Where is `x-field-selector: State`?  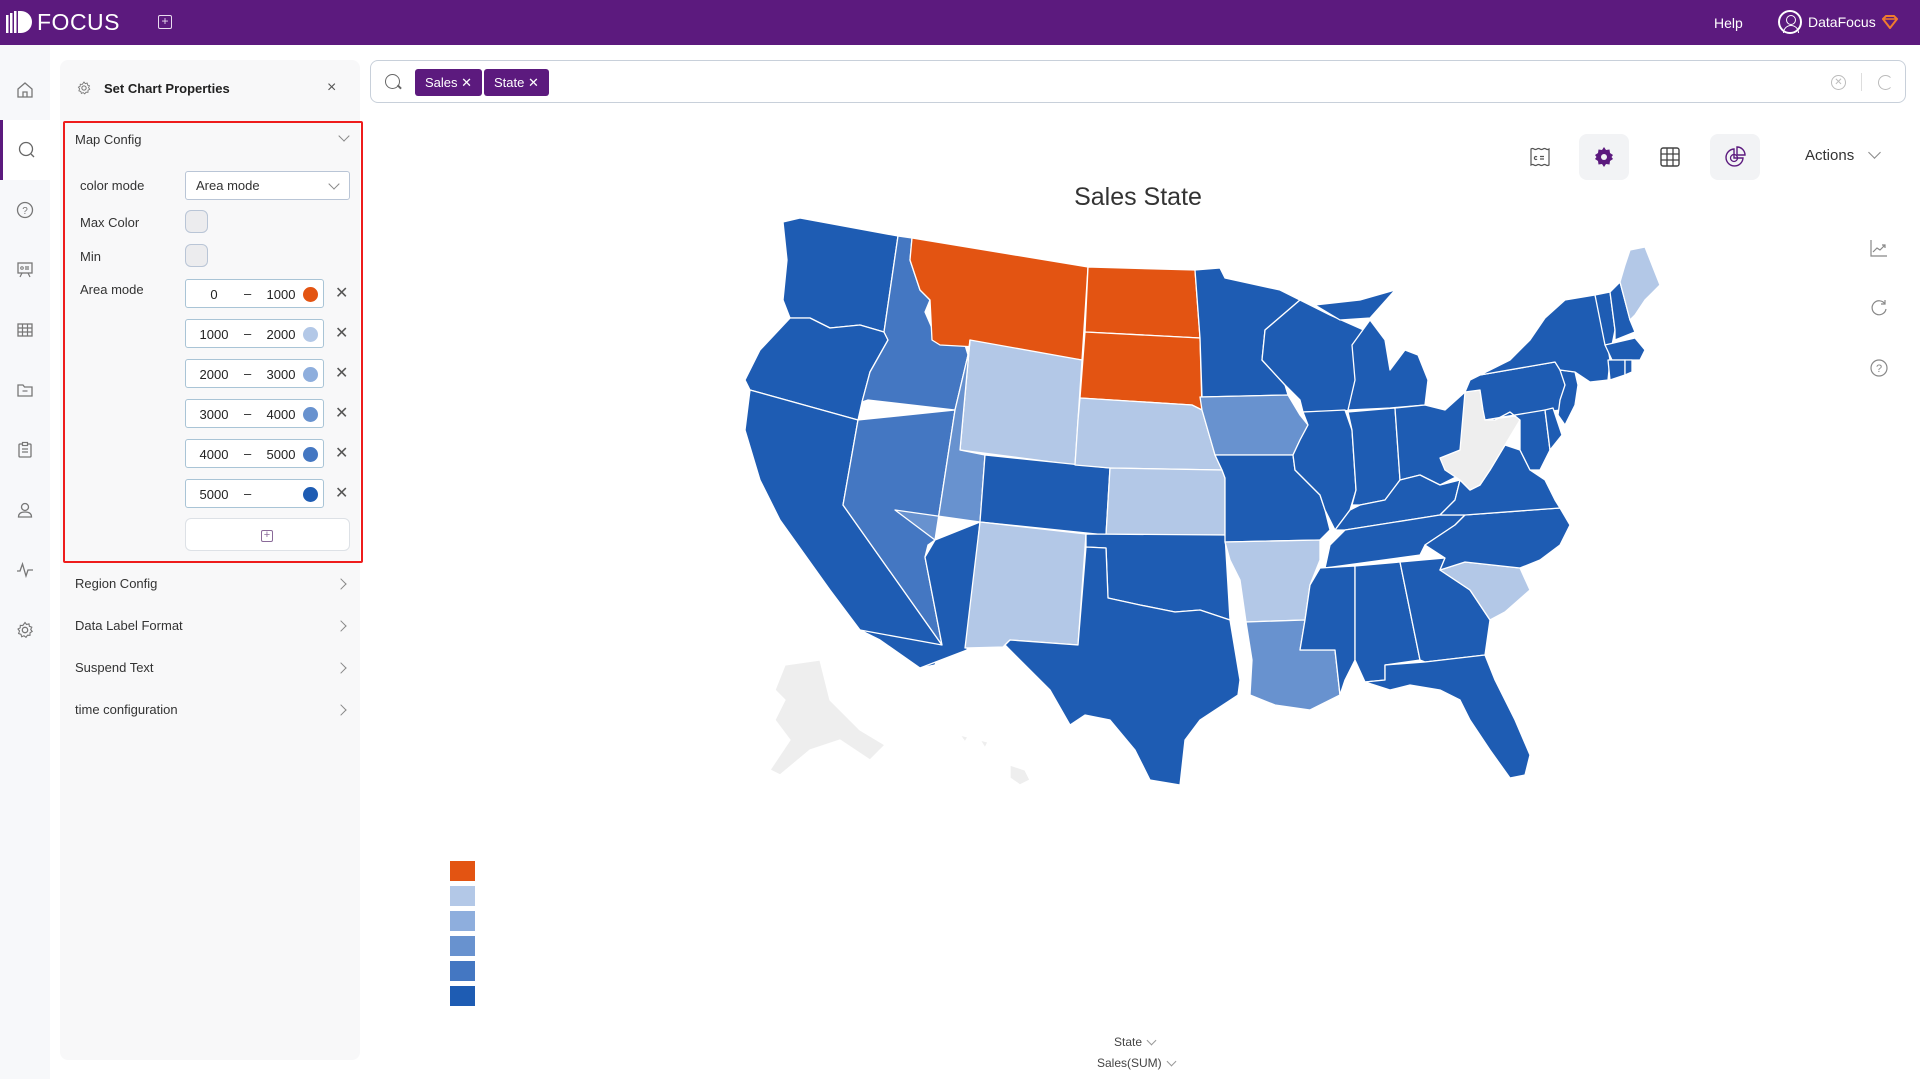 x-field-selector: State is located at coordinates (1135, 1042).